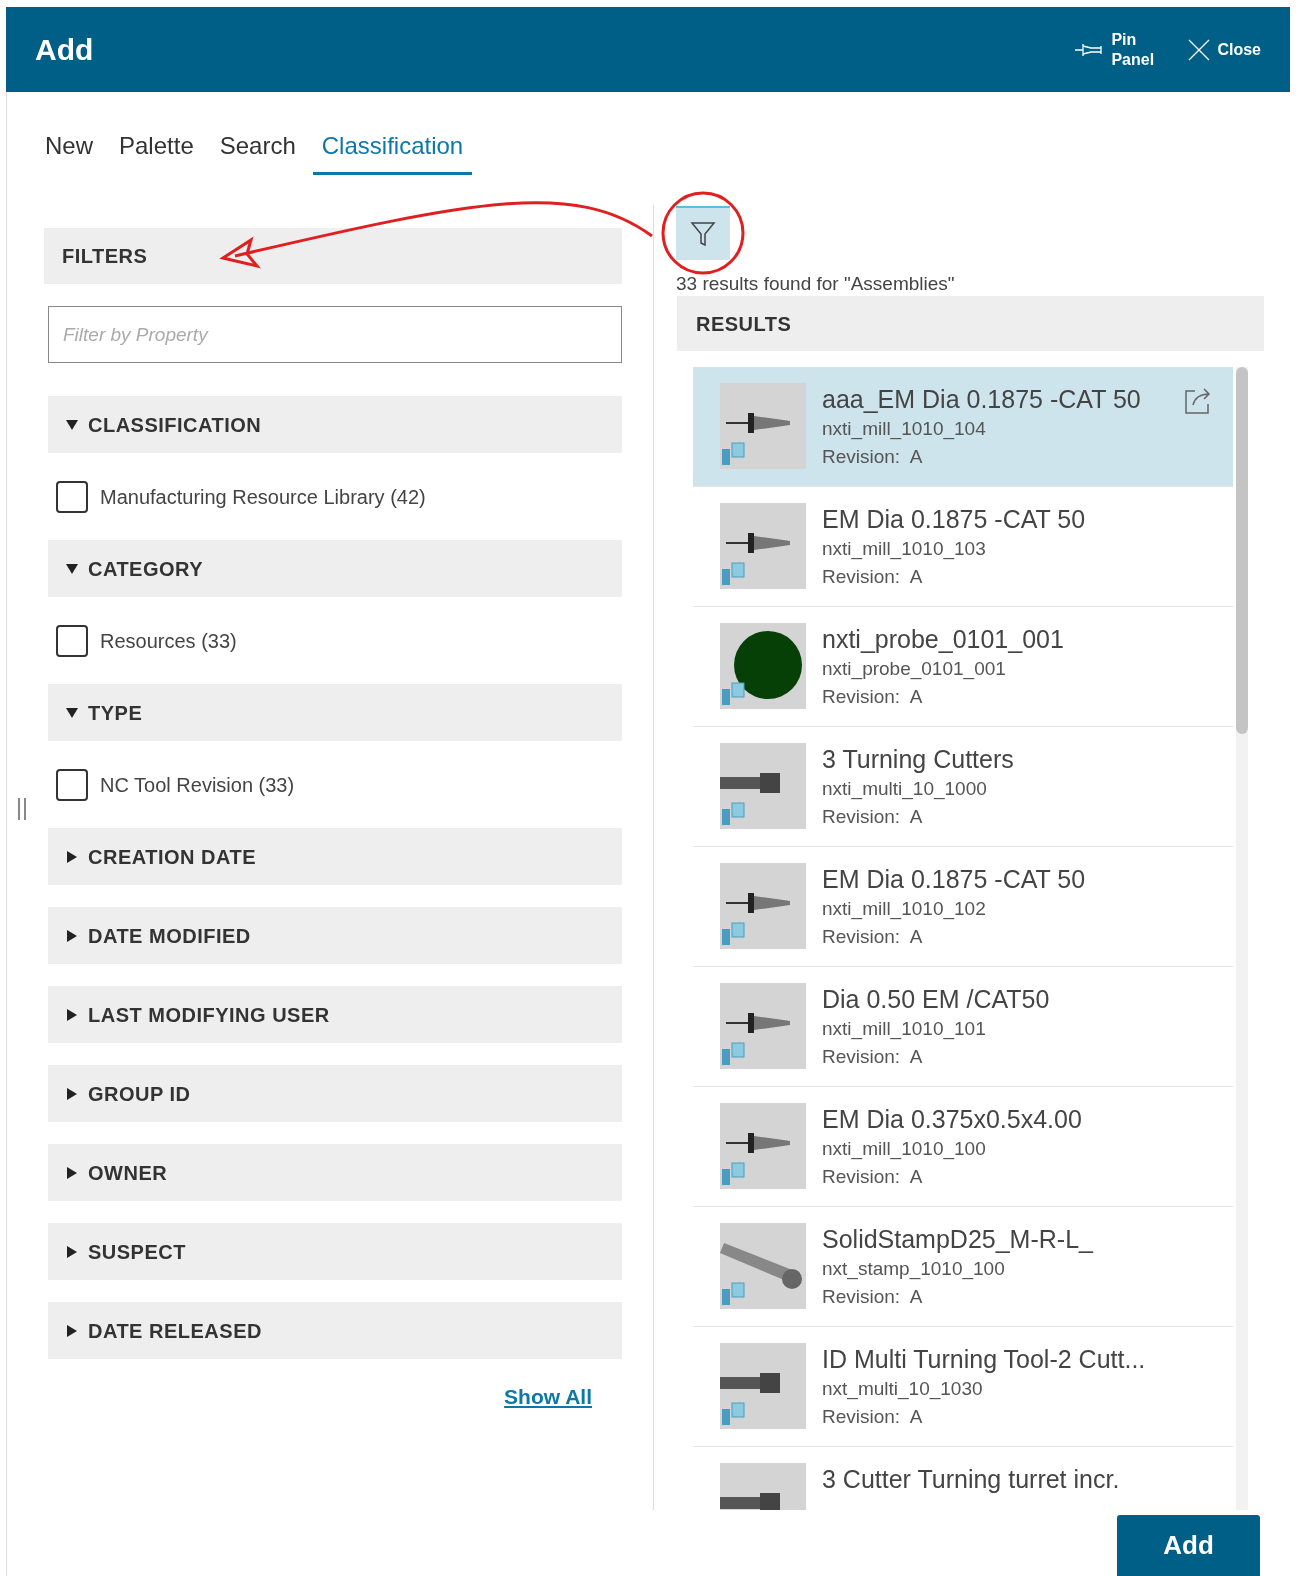 The height and width of the screenshot is (1576, 1299). Describe the element at coordinates (335, 1330) in the screenshot. I see `filter-group-header: DATE RELEASED` at that location.